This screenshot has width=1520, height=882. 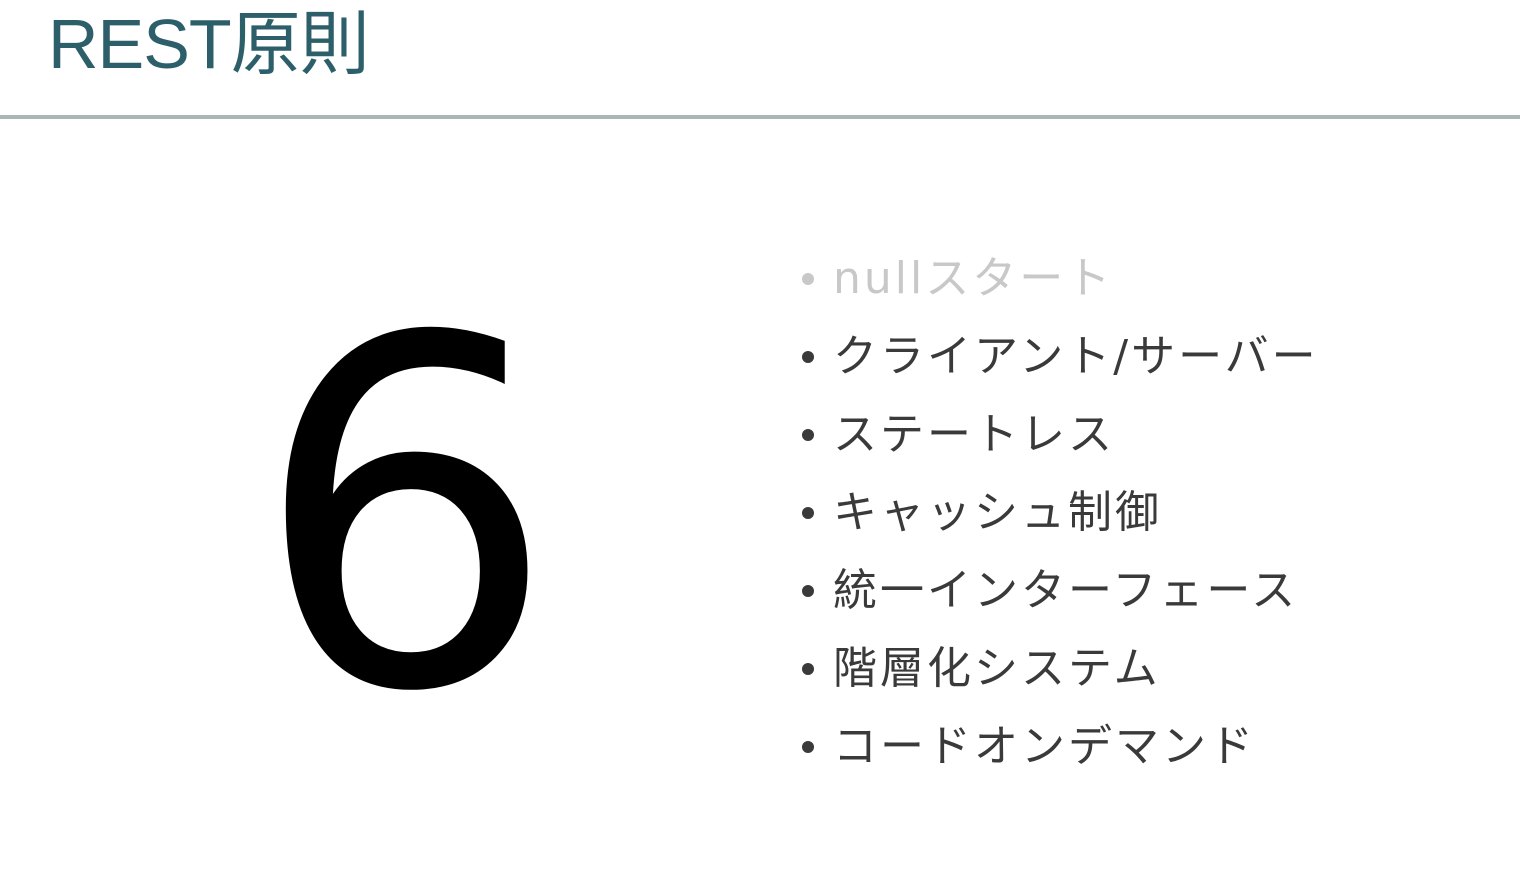 I want to click on list-item-code-on-demand: コードオンデマンド, so click(x=1058, y=747).